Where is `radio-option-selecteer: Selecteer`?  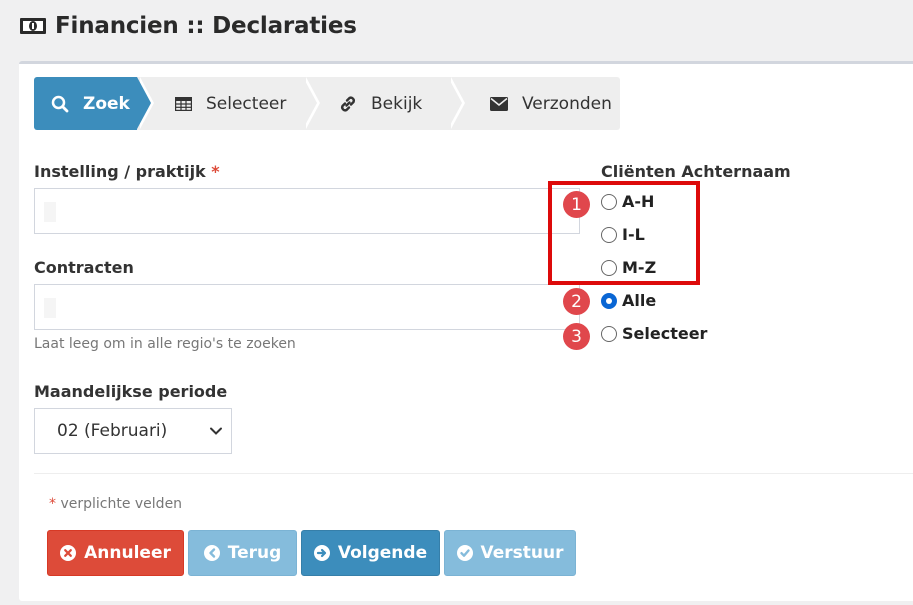 radio-option-selecteer: Selecteer is located at coordinates (654, 333).